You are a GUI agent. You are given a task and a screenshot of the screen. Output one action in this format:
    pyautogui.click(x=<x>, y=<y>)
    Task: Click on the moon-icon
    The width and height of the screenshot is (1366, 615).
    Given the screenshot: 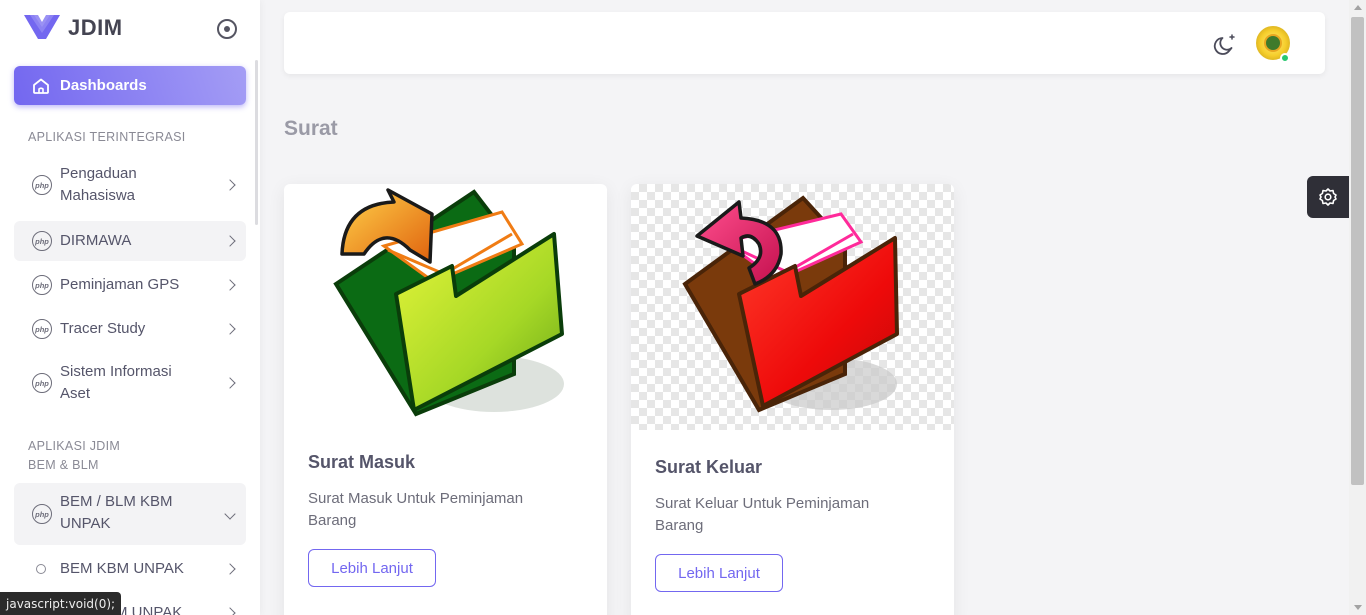 What is the action you would take?
    pyautogui.click(x=1226, y=44)
    